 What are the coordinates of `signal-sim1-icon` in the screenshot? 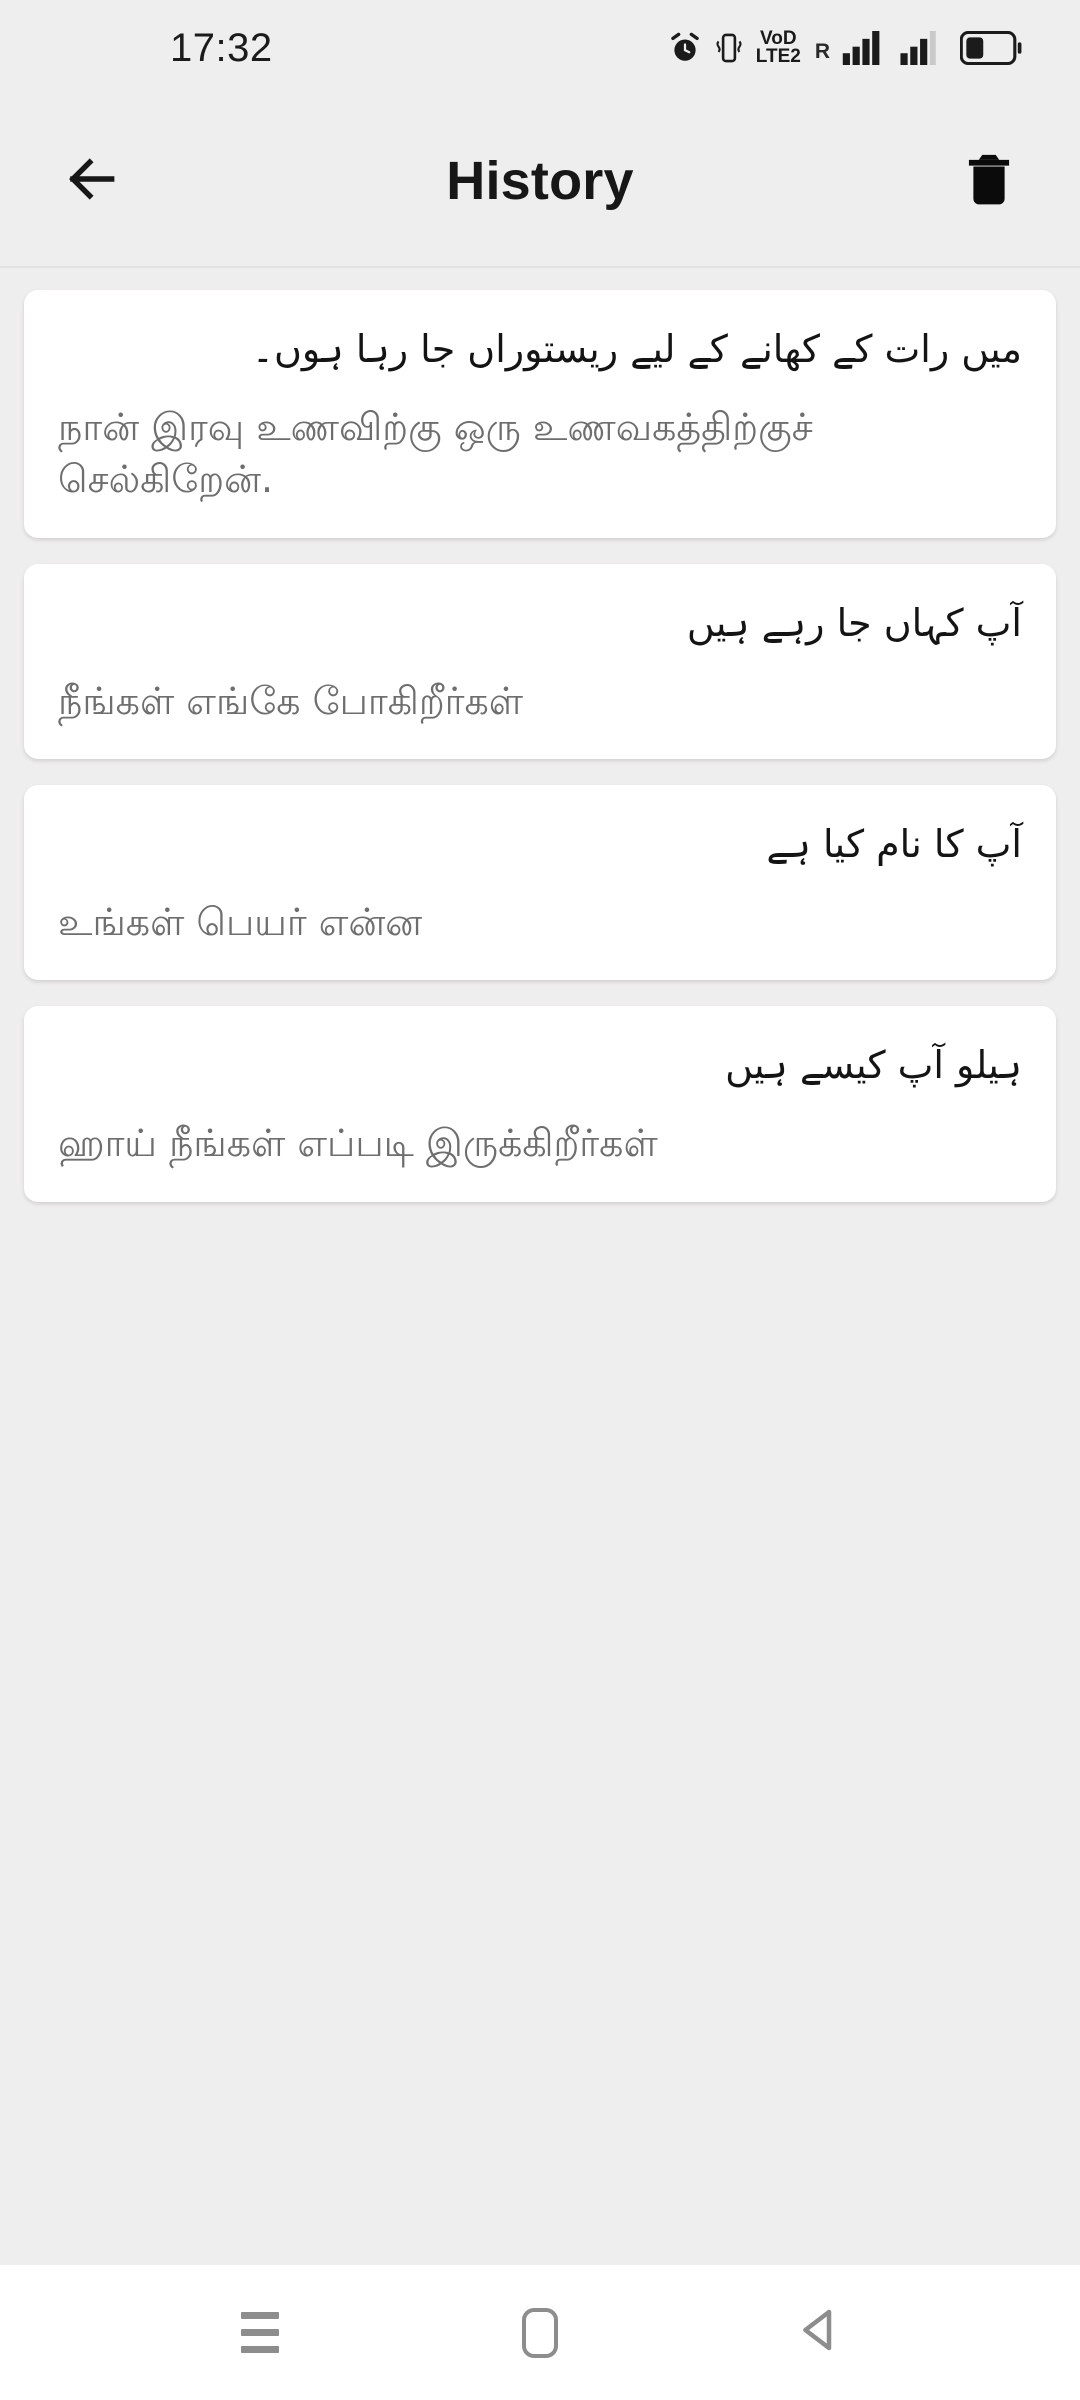 It's located at (865, 48).